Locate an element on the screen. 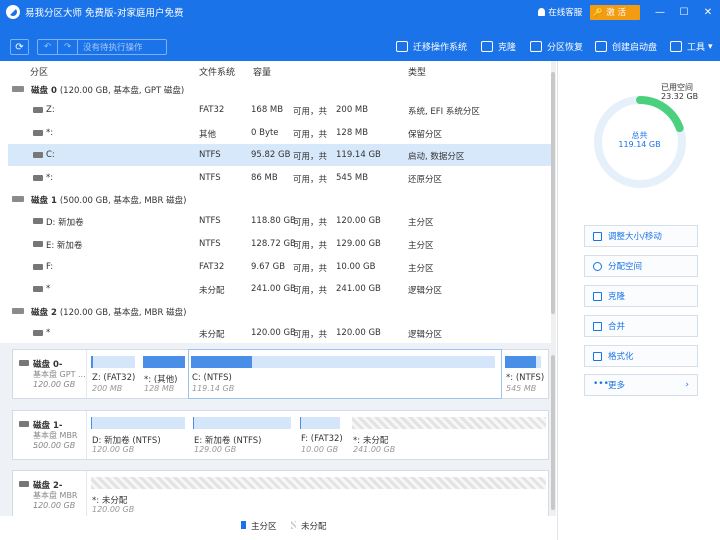 This screenshot has width=720, height=540. partition-row-unallocated-1: * 未分配 241.00 GB 可用，共 241.00 GB 逻辑分区 is located at coordinates (279, 289).